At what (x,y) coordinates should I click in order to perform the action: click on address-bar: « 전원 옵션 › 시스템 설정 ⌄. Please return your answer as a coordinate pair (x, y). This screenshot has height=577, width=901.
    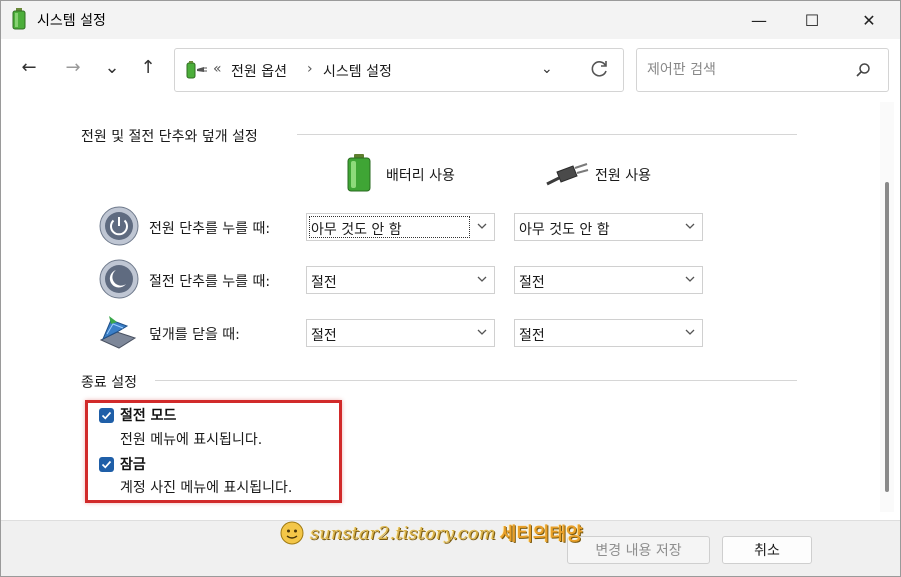
    Looking at the image, I should click on (399, 70).